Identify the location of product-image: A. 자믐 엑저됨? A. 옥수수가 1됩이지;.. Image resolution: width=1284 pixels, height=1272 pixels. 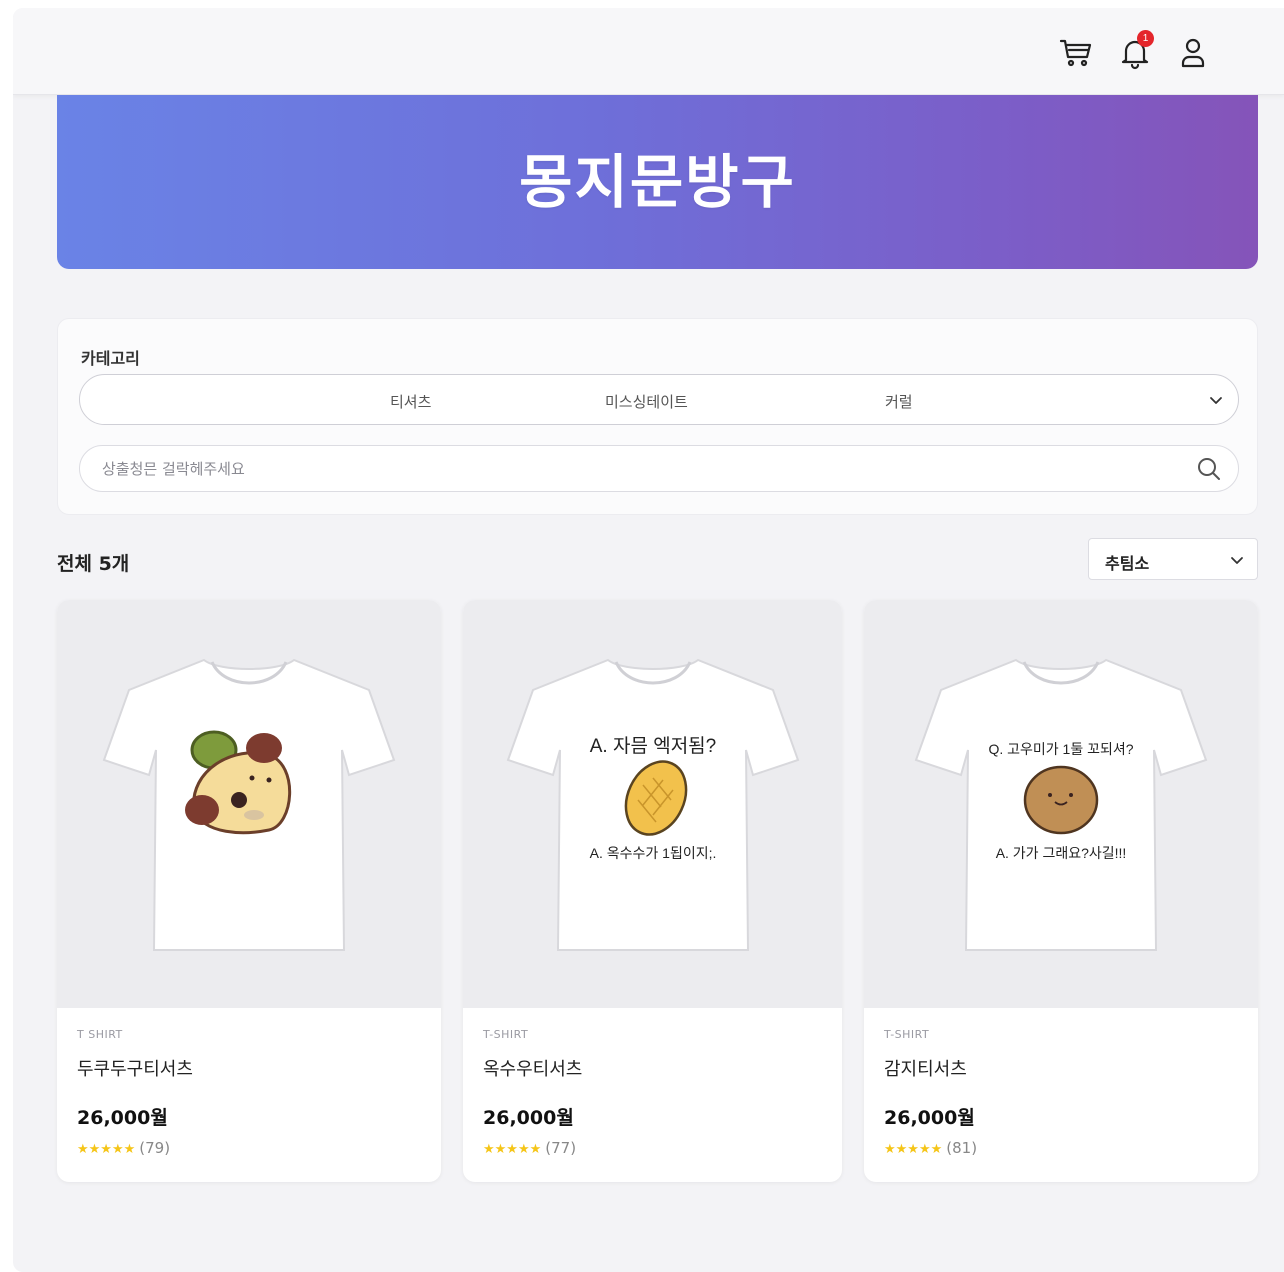
(652, 804).